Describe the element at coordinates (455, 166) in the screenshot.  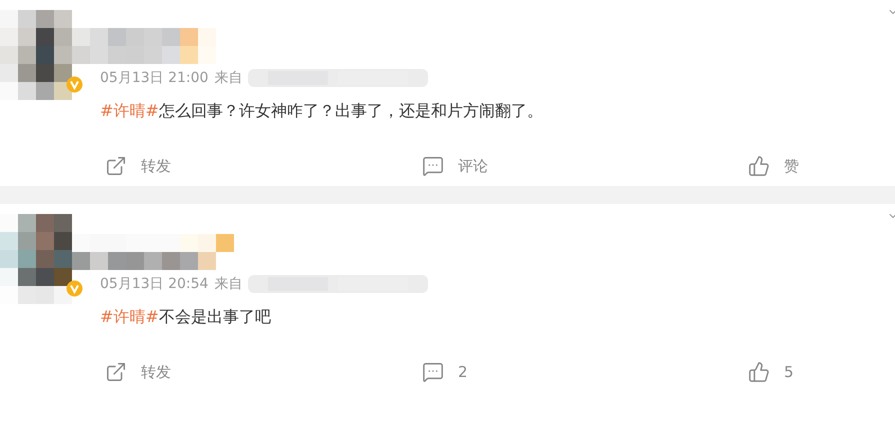
I see `comment-button: 评论` at that location.